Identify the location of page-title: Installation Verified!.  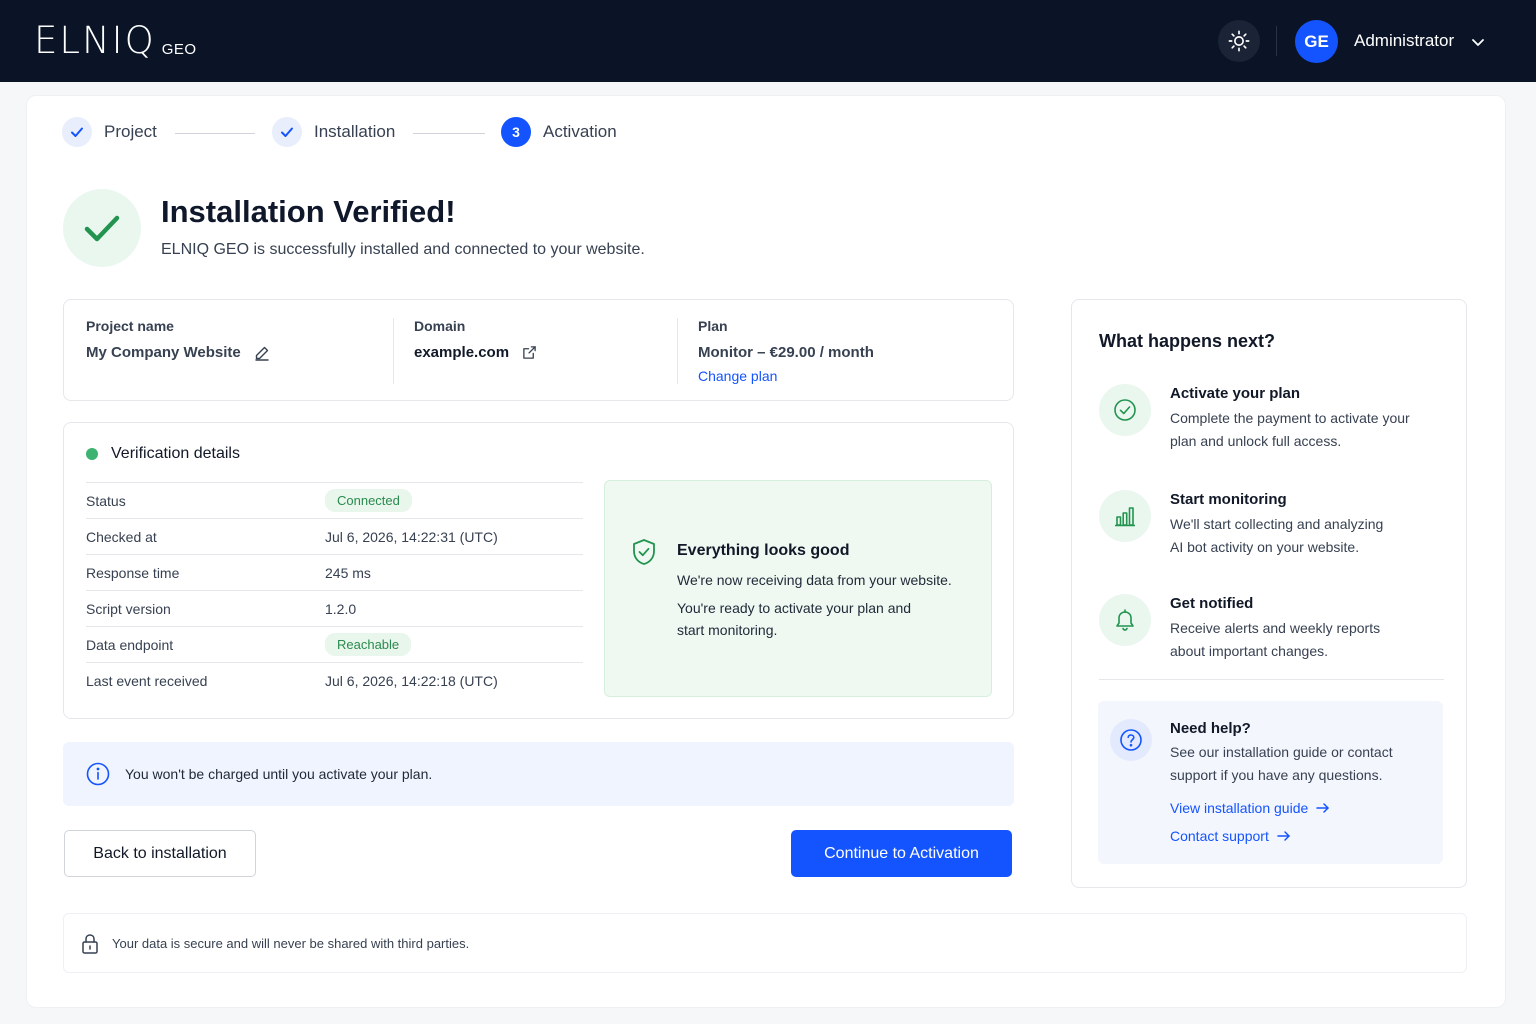
(308, 211).